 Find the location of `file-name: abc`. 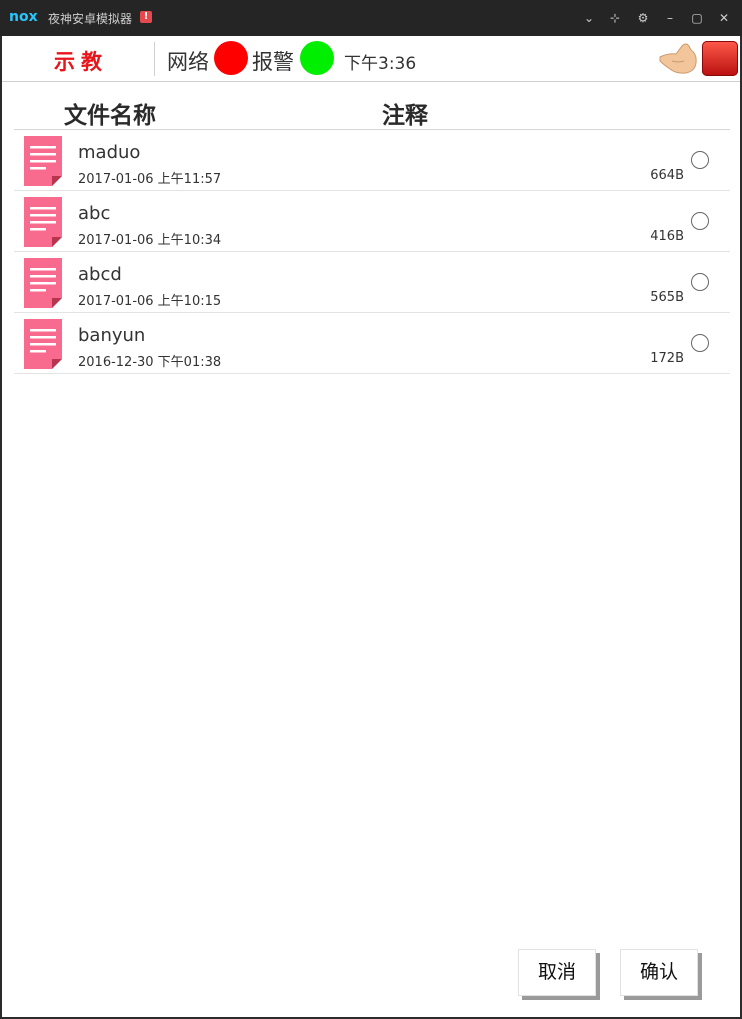

file-name: abc is located at coordinates (94, 213).